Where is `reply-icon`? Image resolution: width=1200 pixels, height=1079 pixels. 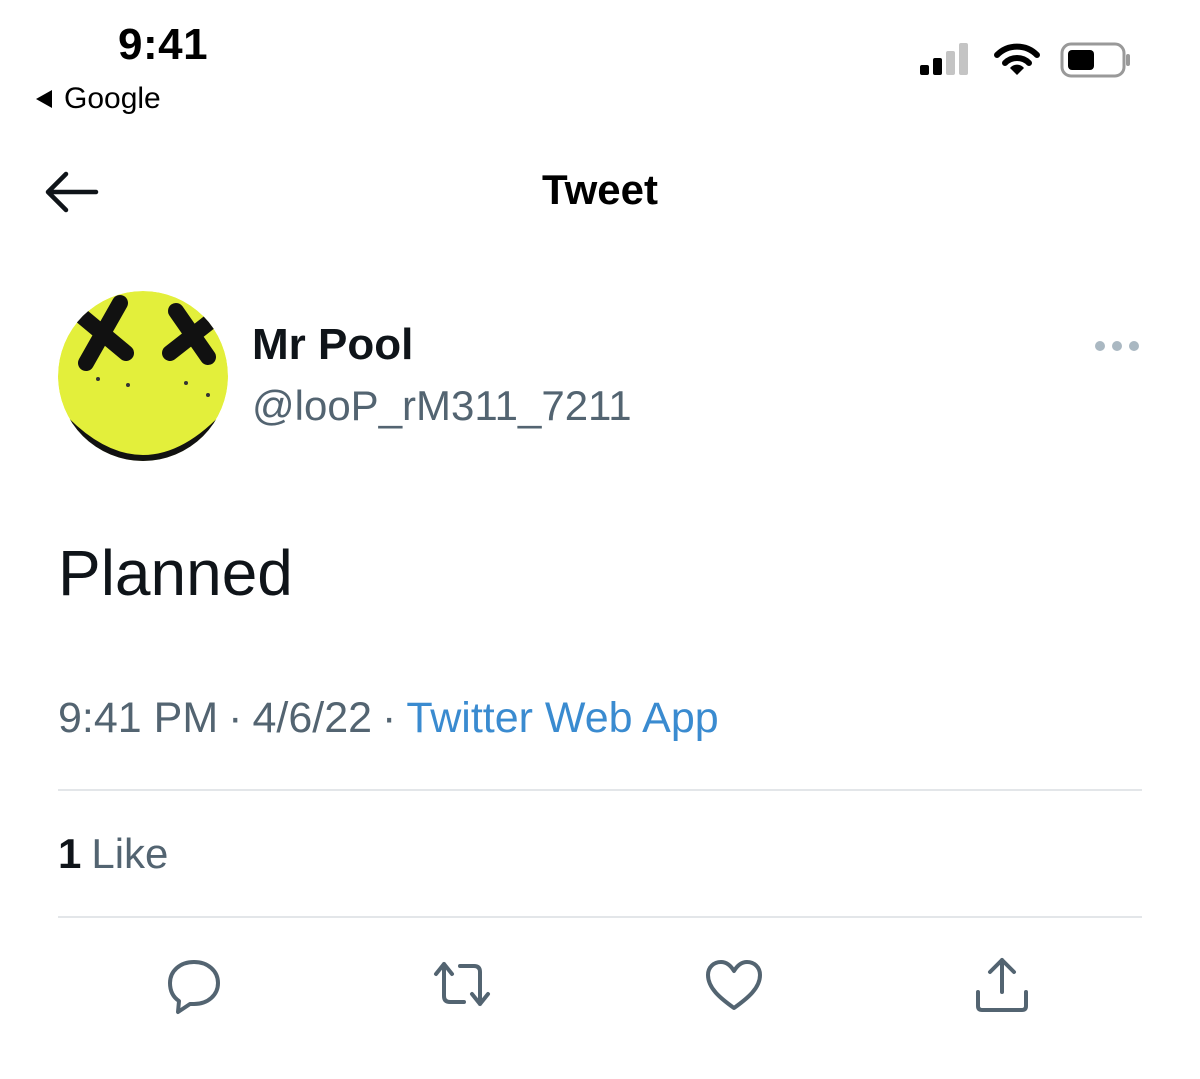
reply-icon is located at coordinates (194, 987).